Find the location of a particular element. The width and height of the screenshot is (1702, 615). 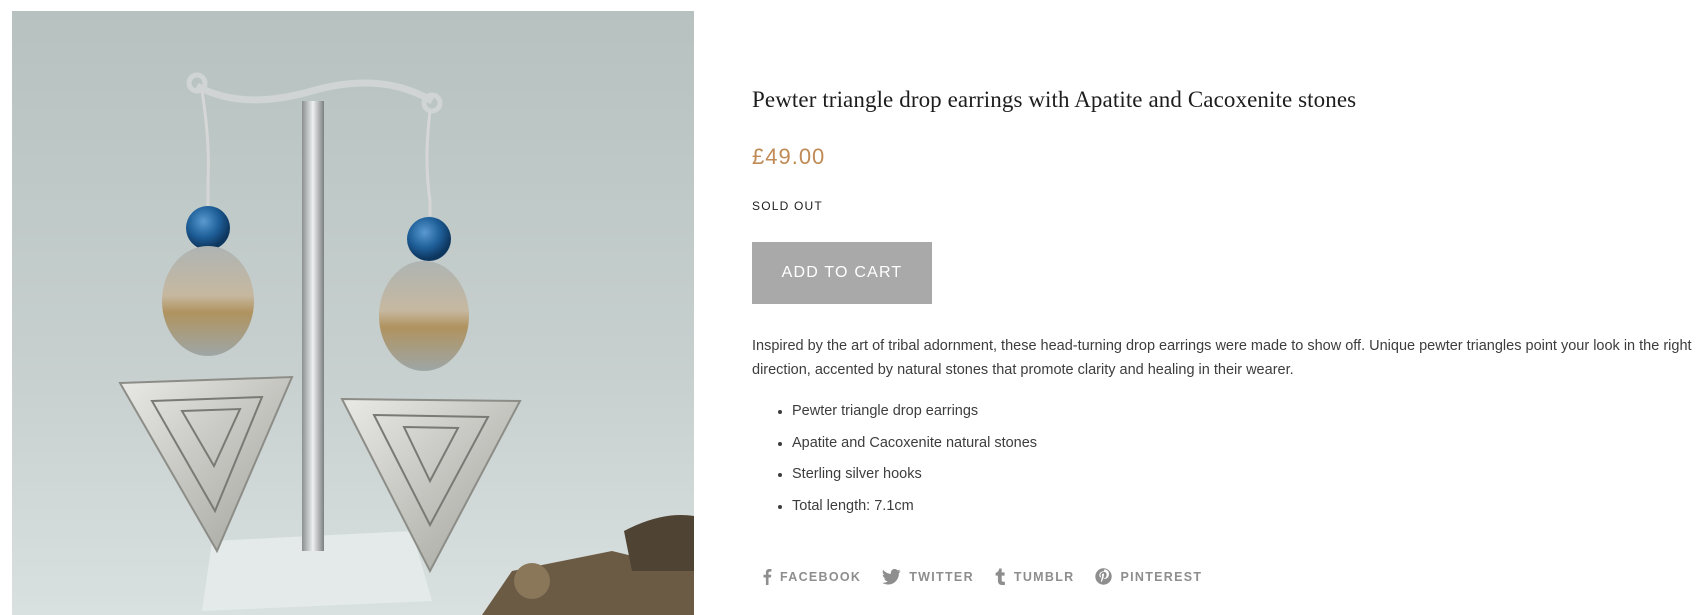

stock-status: SOLD OUT is located at coordinates (787, 206).